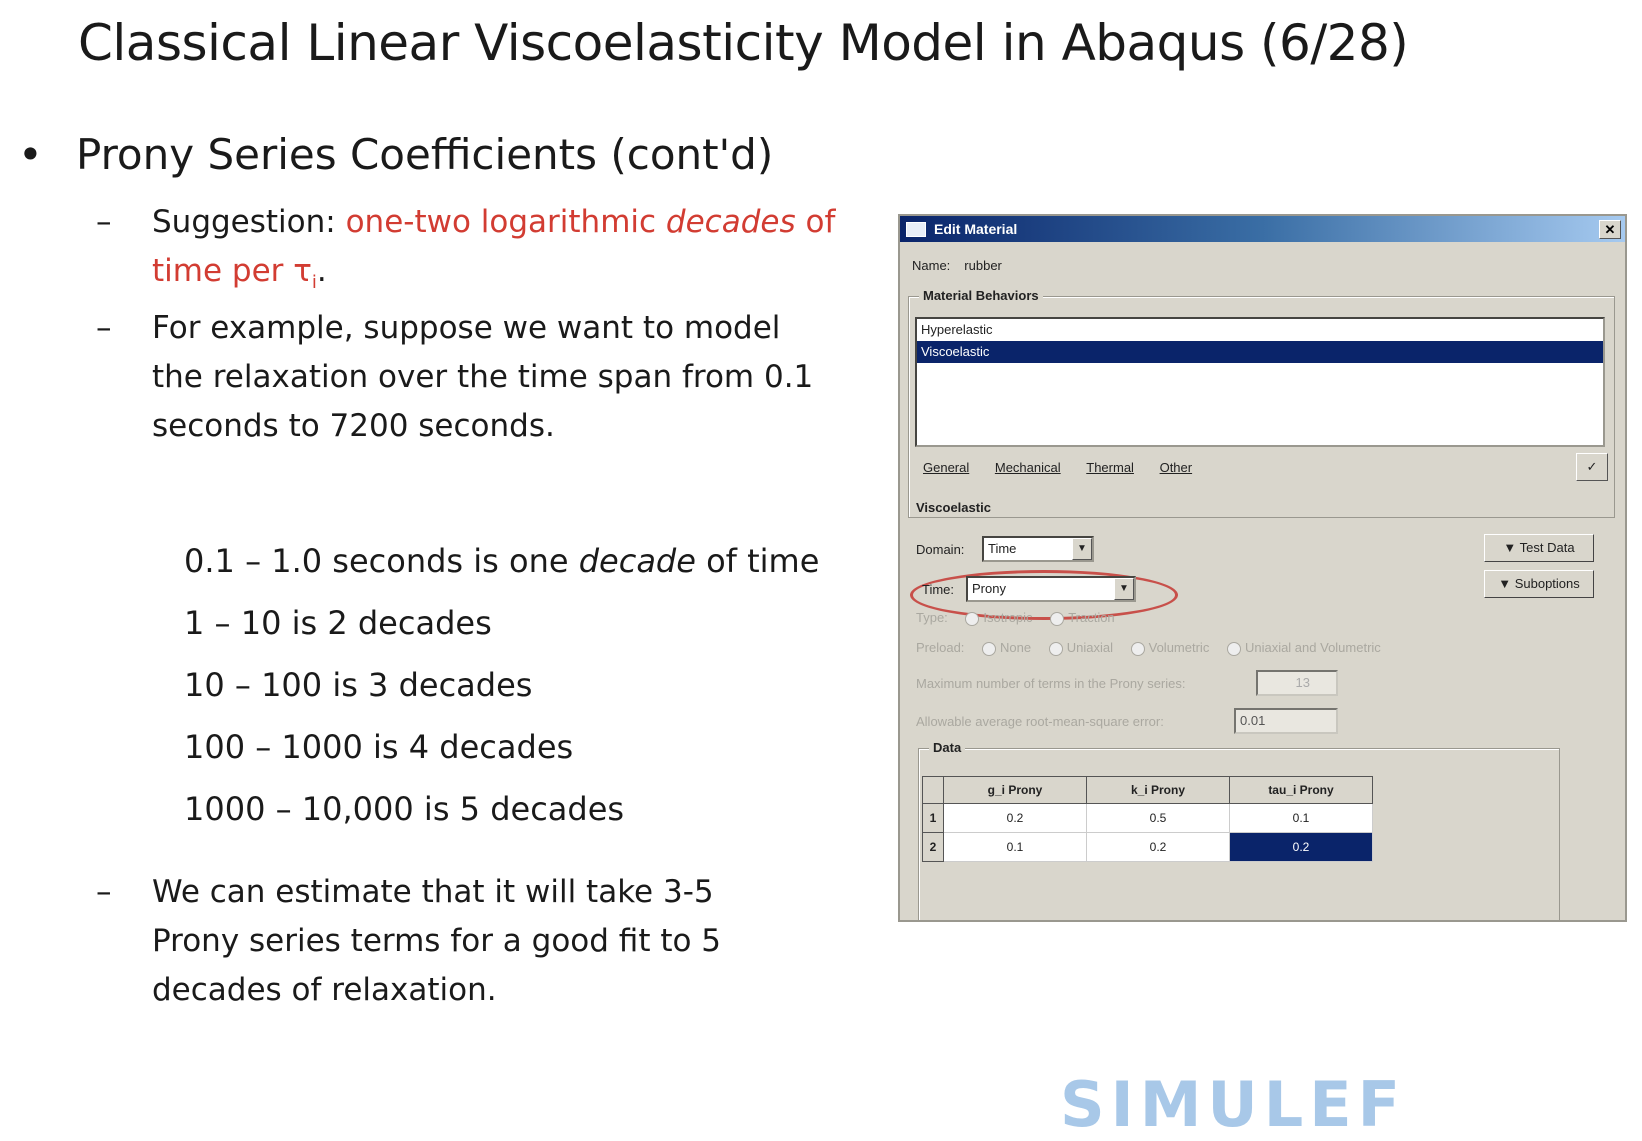 Image resolution: width=1642 pixels, height=1141 pixels. I want to click on close-icon: ✕, so click(1610, 229).